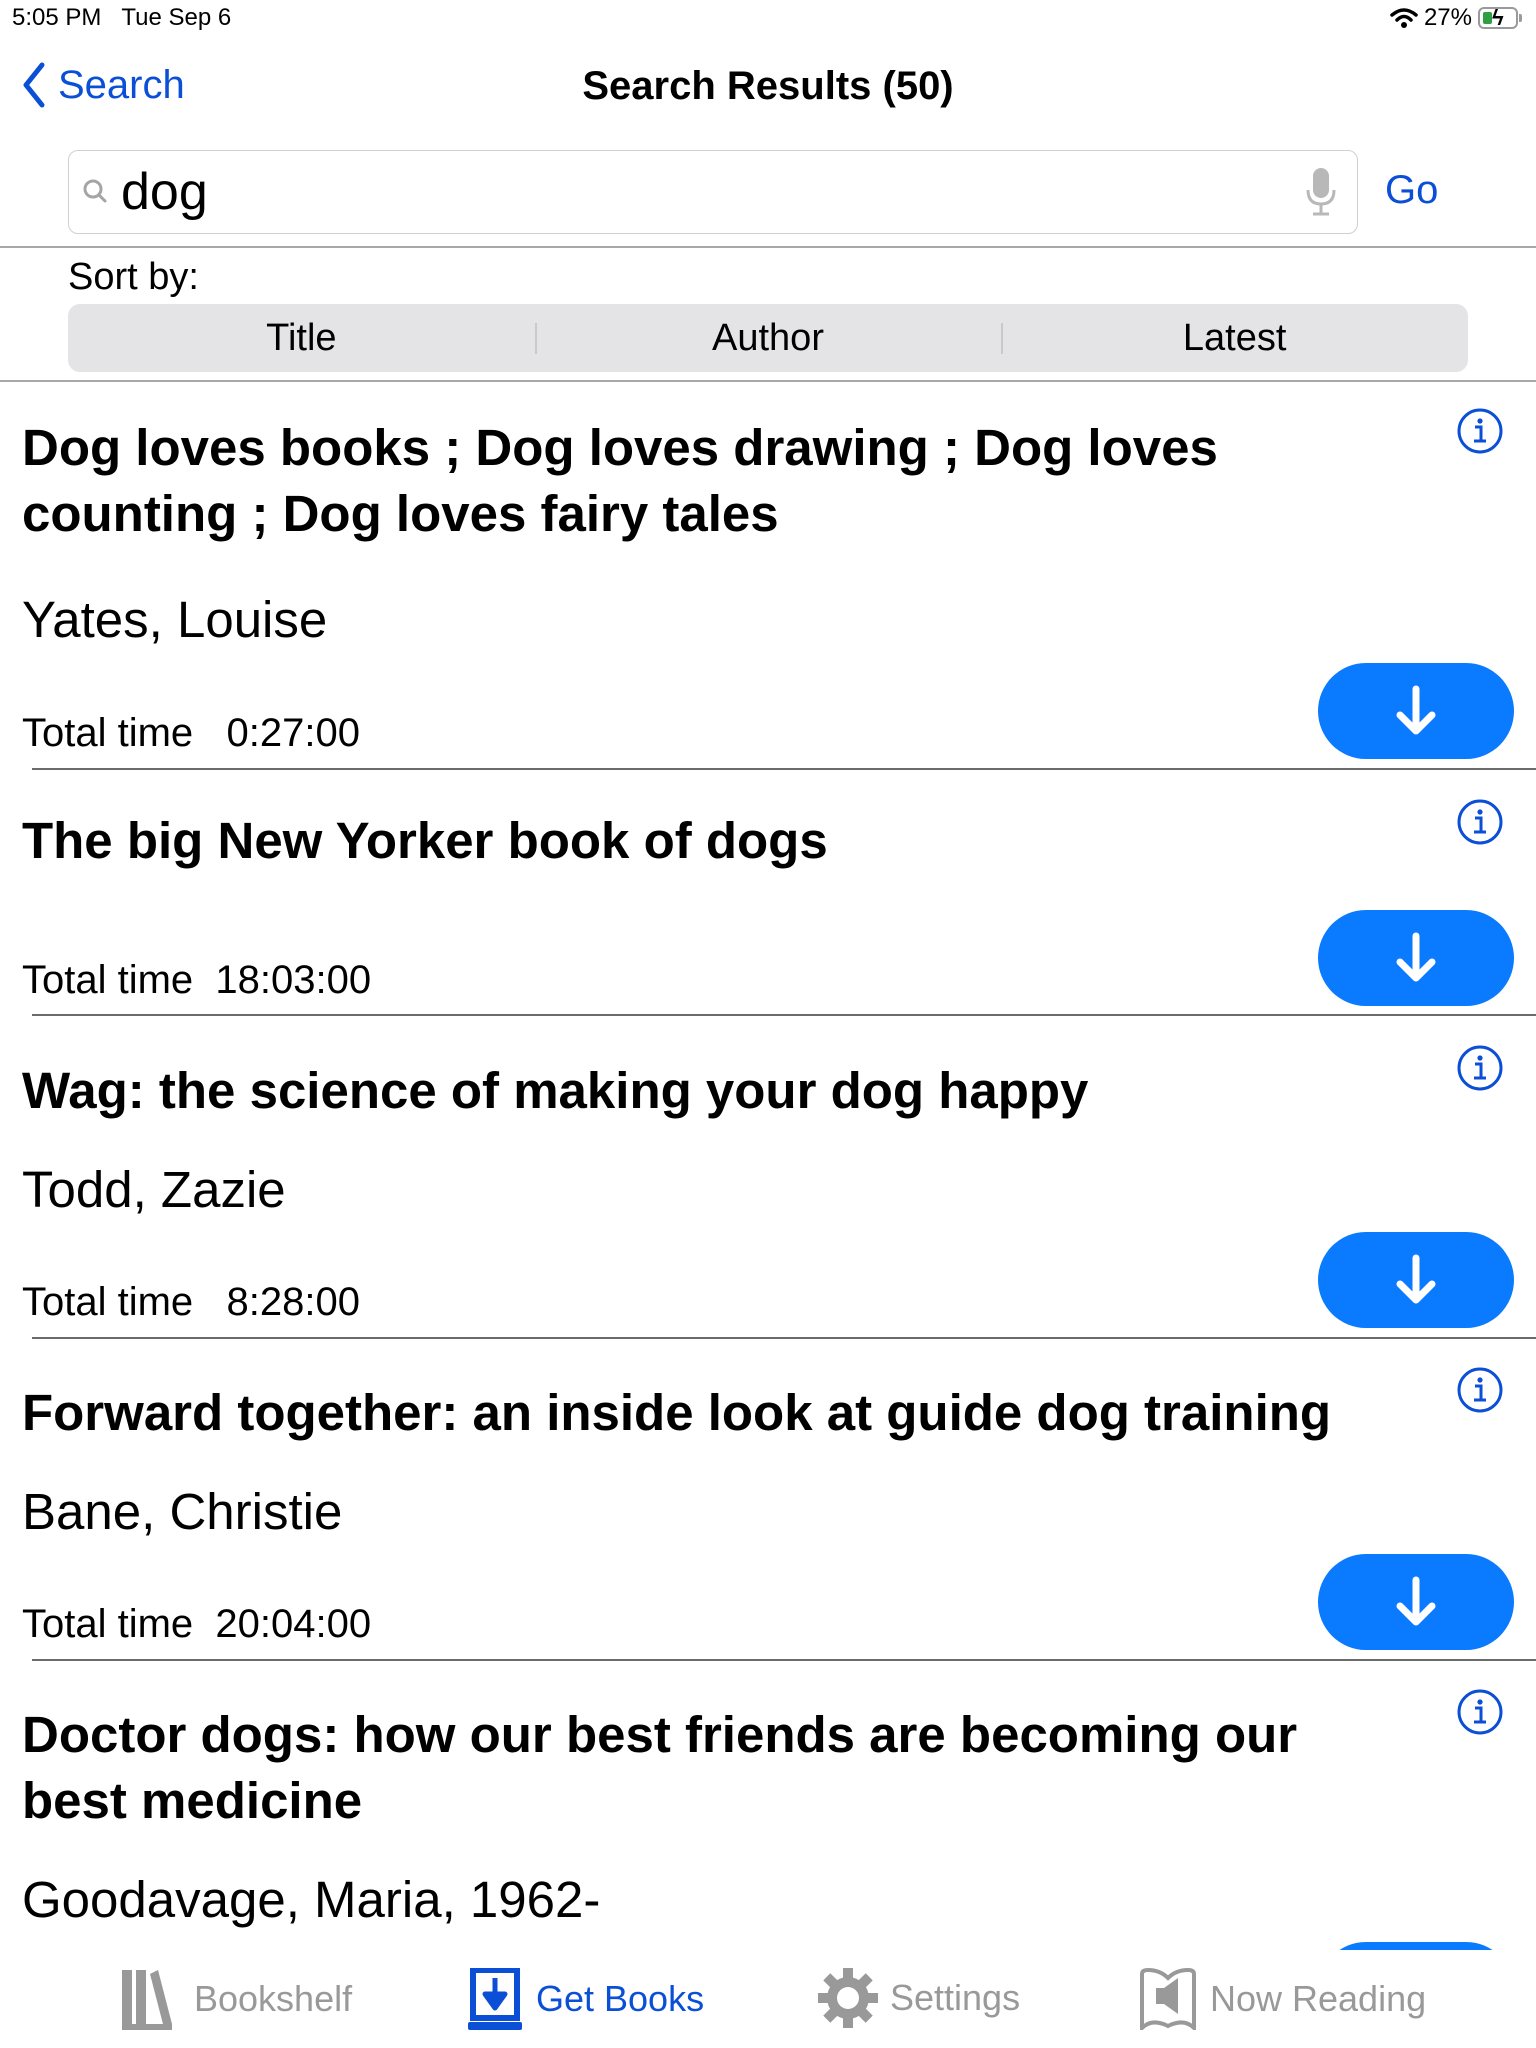  I want to click on back-button: Search, so click(103, 85).